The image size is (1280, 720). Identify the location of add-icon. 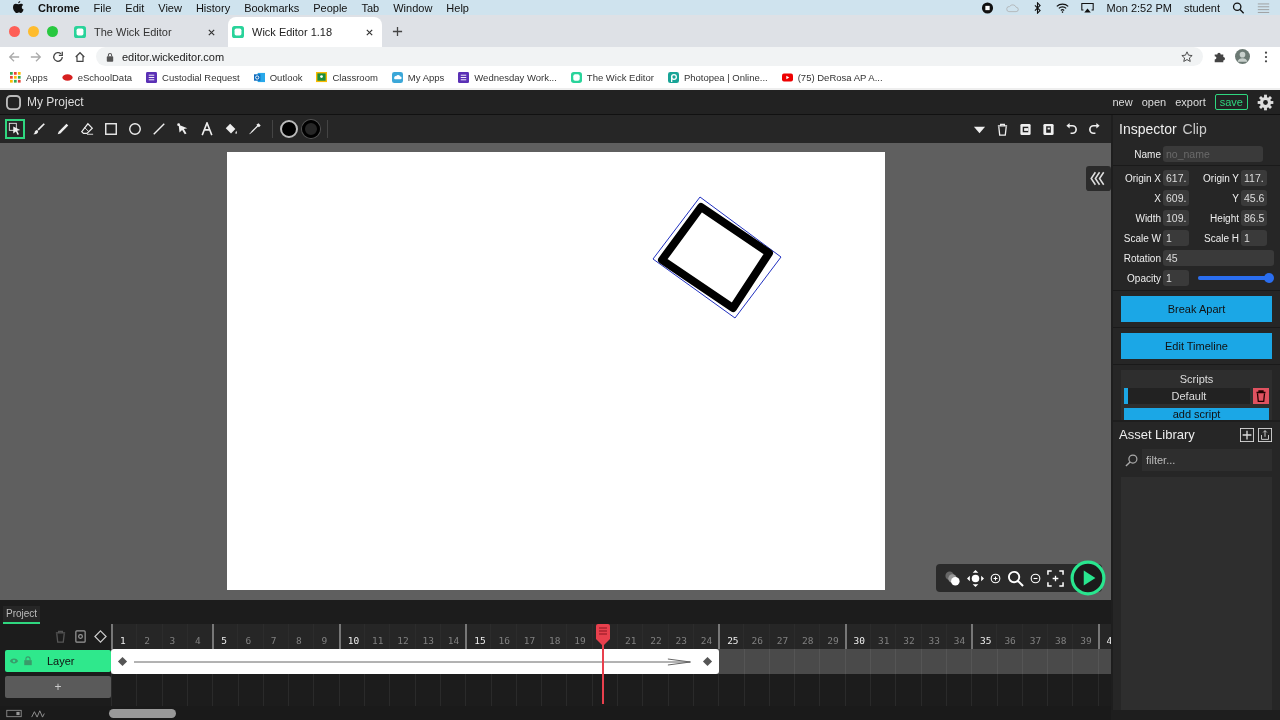
(1247, 434).